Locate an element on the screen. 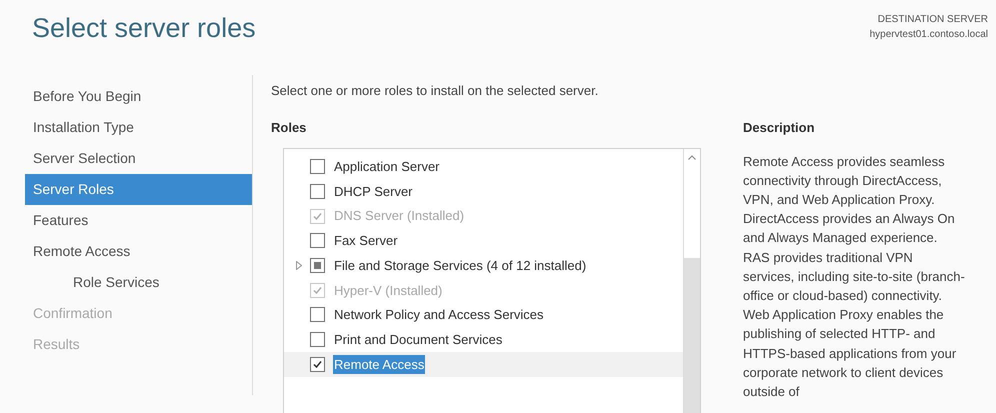  role-label: File and Storage Services (4 of 12 installed) is located at coordinates (460, 266).